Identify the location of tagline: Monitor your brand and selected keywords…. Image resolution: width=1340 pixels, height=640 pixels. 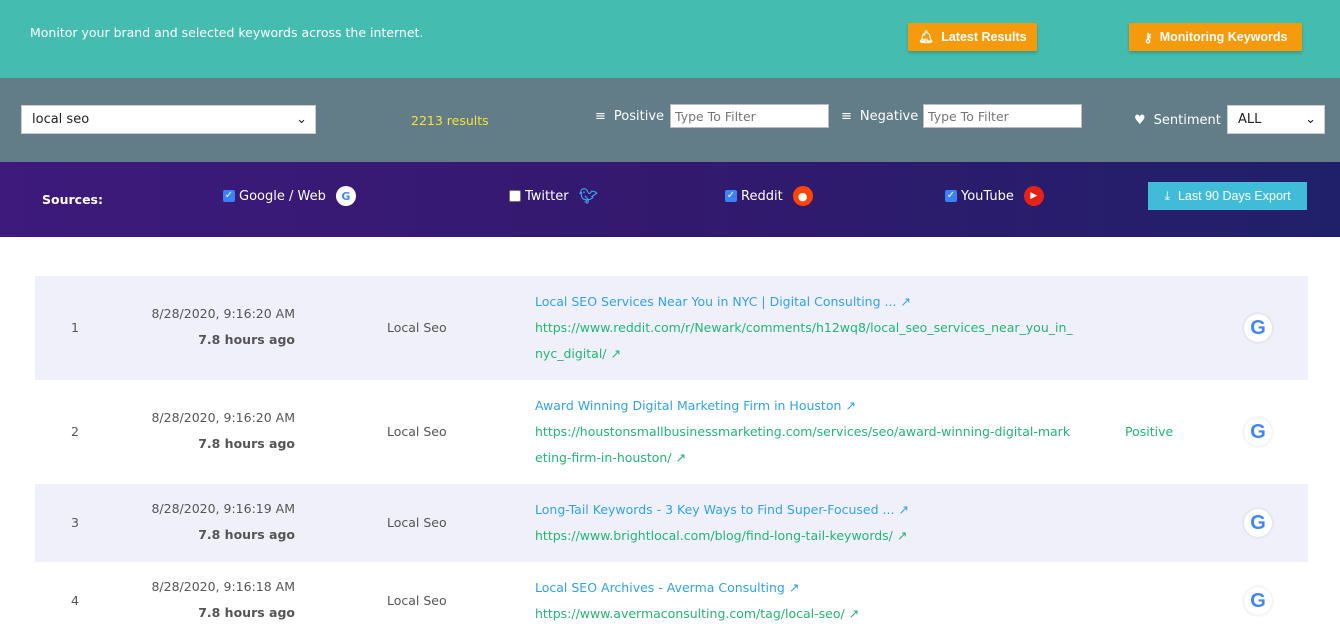
(227, 32).